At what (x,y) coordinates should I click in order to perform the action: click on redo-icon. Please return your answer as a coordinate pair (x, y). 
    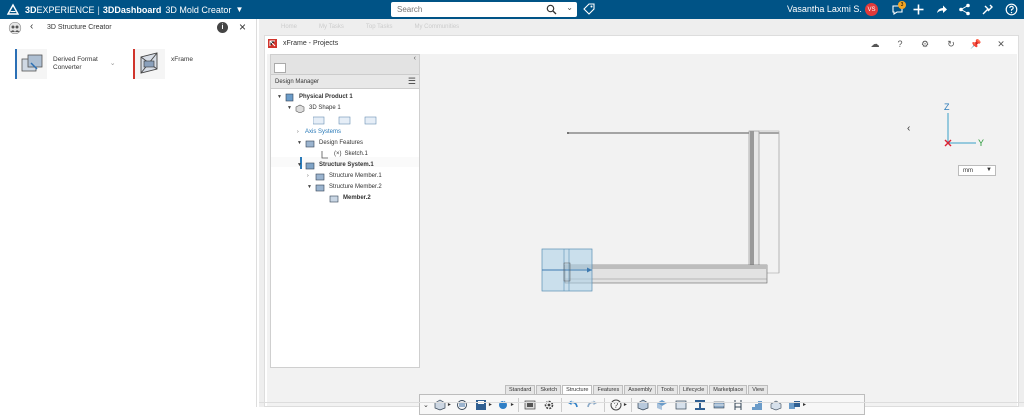
    Looking at the image, I should click on (592, 404).